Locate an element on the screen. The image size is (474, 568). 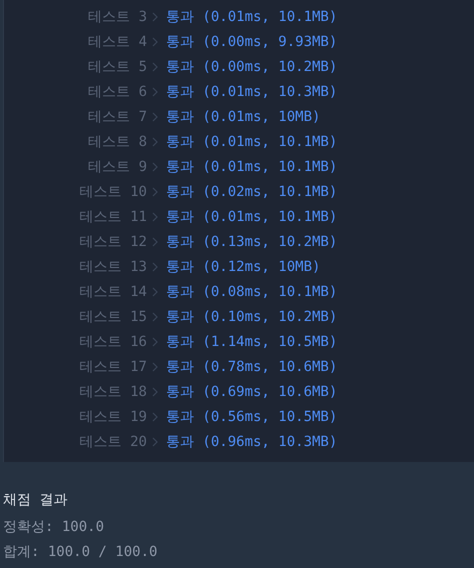
test-label: 테스트 14 is located at coordinates (112, 291).